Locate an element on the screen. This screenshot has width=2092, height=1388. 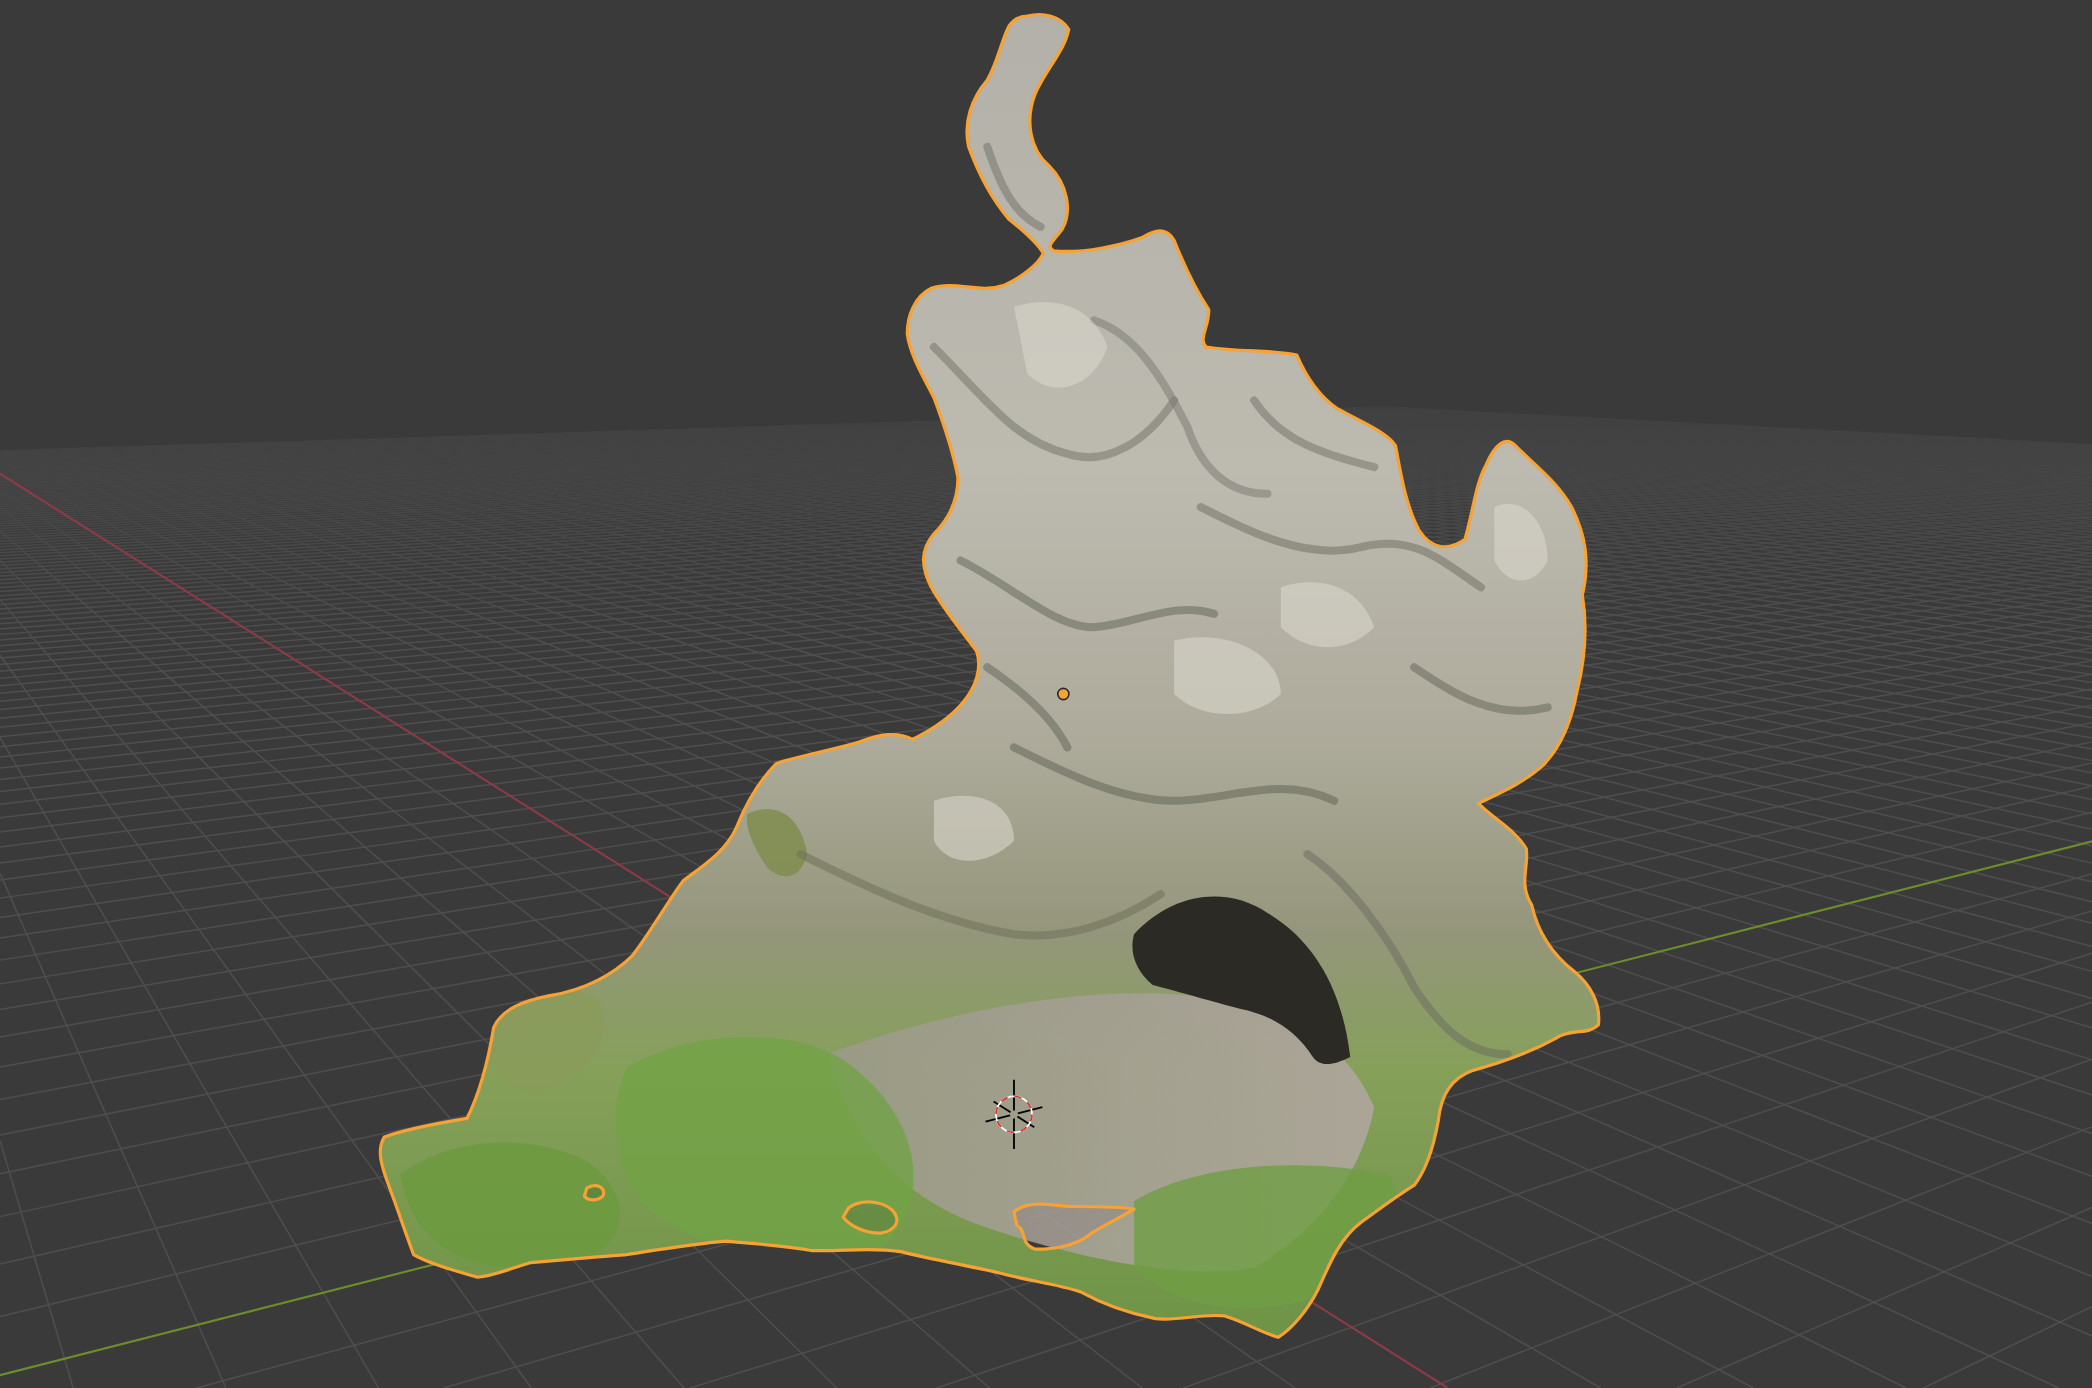
origin-dot-icon is located at coordinates (1063, 694).